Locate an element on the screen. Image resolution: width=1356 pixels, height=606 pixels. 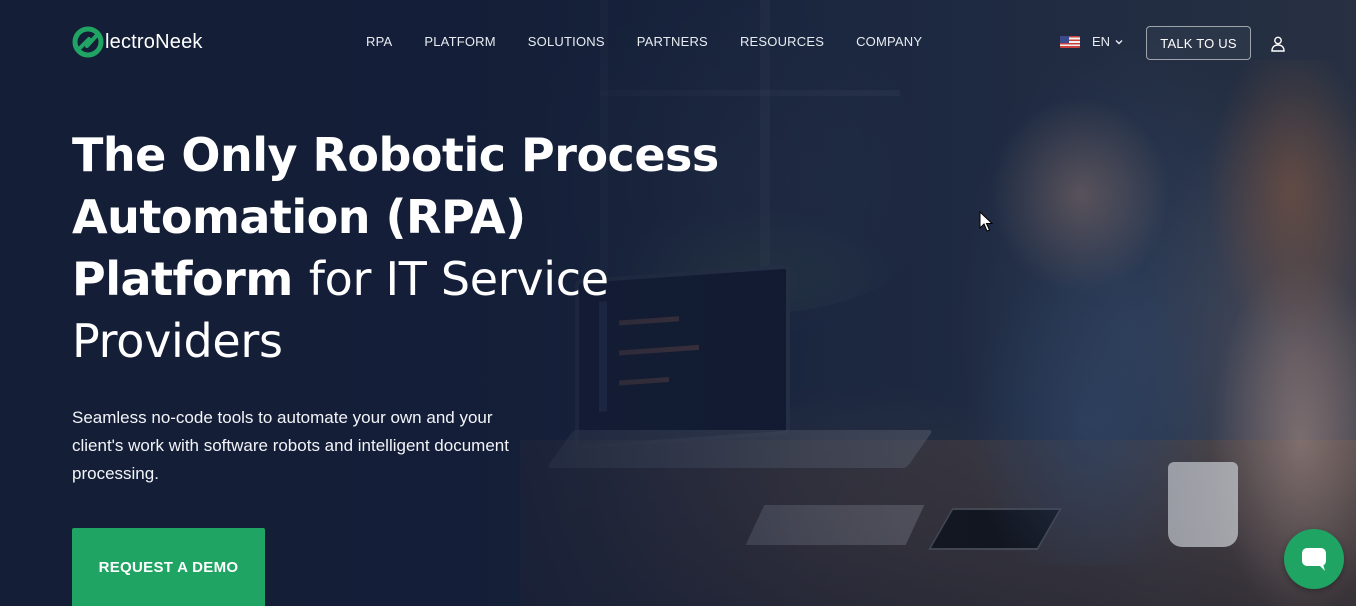
headline-line-3-light: for IT Service is located at coordinates (458, 279).